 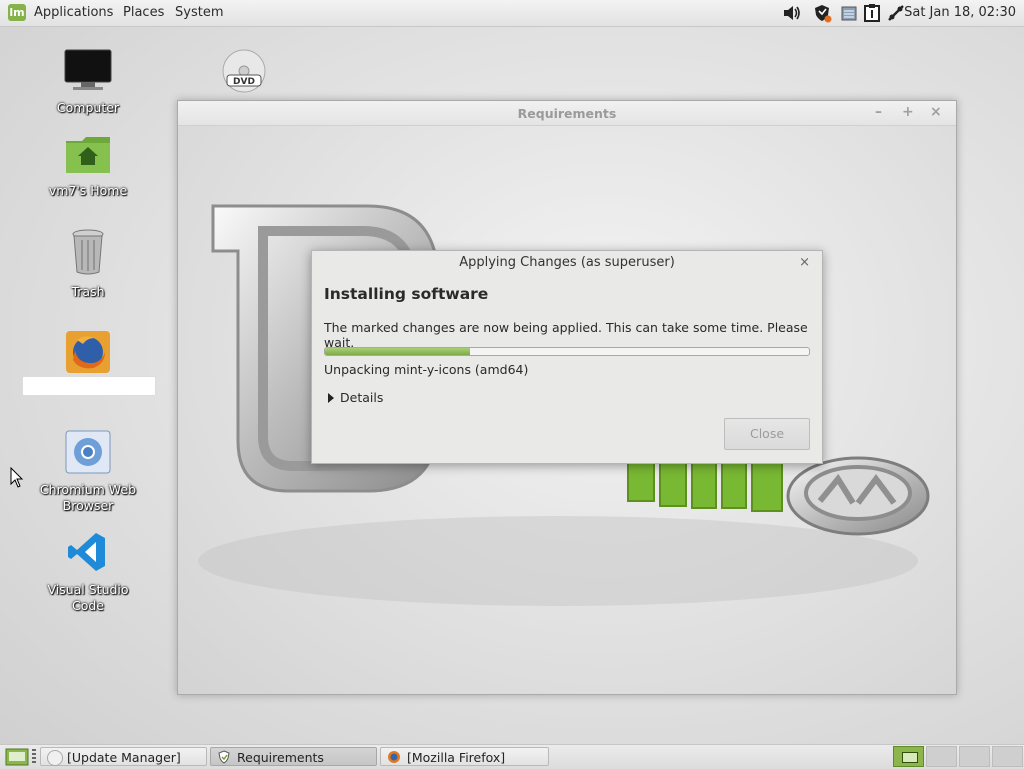 I want to click on requirements-titlebar: Requirements – + ×, so click(x=567, y=113).